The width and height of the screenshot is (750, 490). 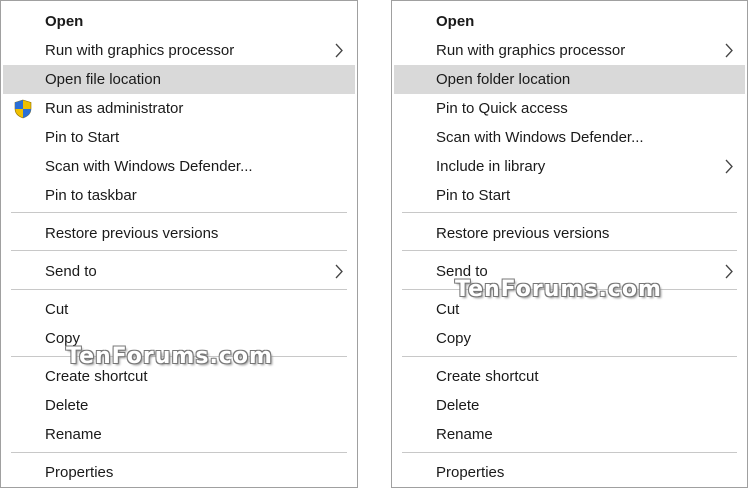 What do you see at coordinates (179, 271) in the screenshot?
I see `menu-item-send-to: Send to` at bounding box center [179, 271].